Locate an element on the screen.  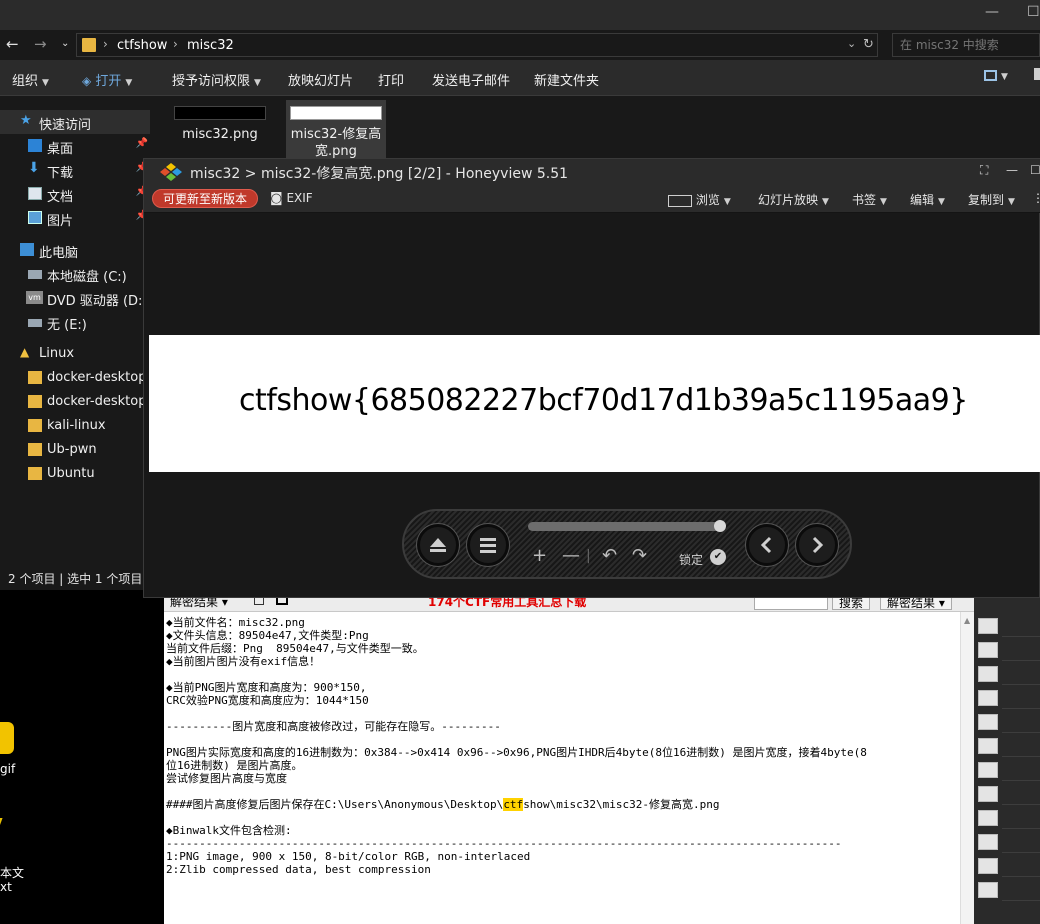
thumbnail-strip is located at coordinates (1007, 761).